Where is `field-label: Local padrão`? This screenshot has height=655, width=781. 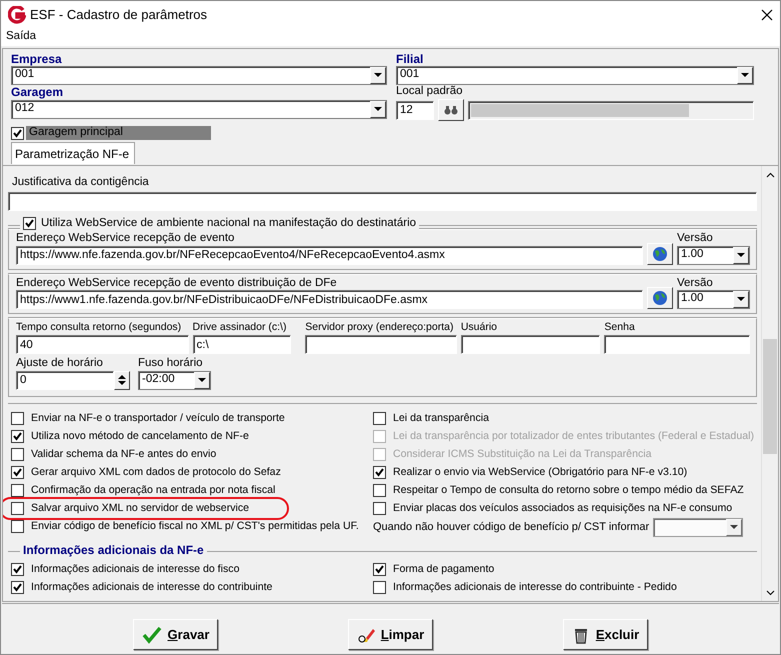
field-label: Local padrão is located at coordinates (430, 92).